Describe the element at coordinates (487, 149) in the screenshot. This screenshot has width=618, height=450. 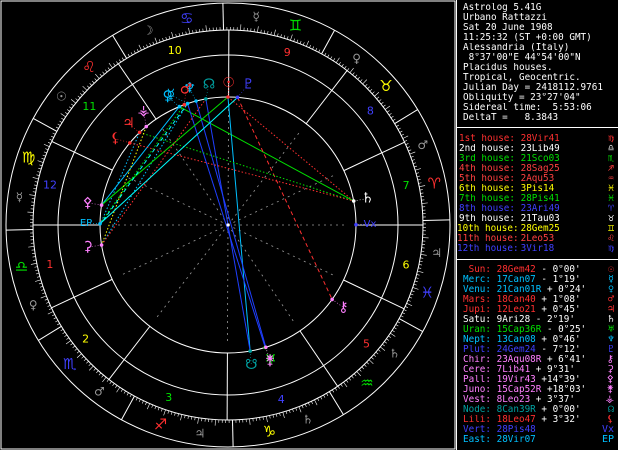
I see `house-cusp-name: 2nd house:` at that location.